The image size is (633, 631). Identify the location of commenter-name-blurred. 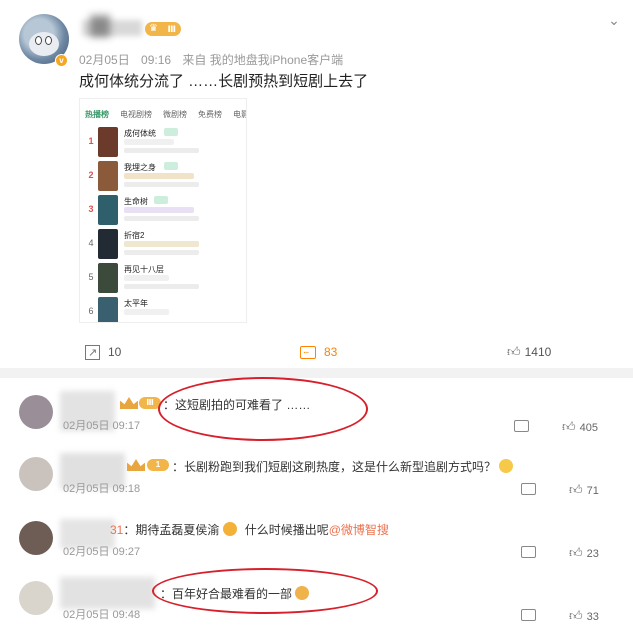
(107, 593).